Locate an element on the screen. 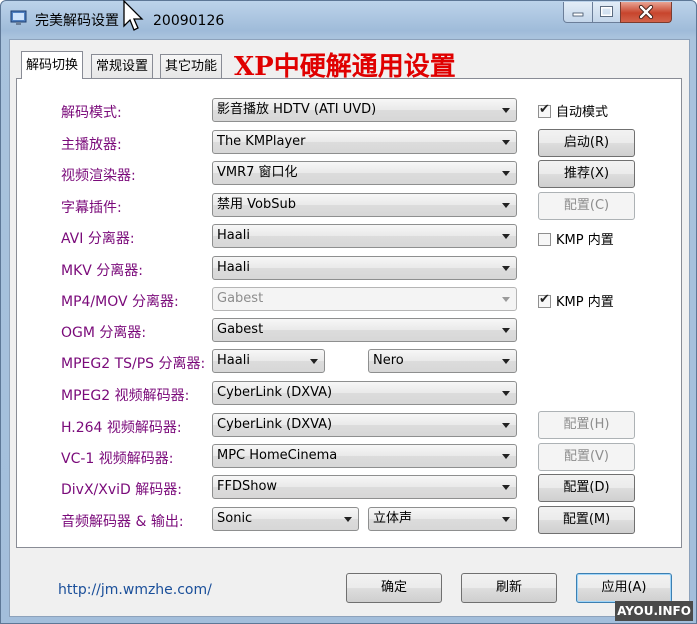 The image size is (697, 624). audio-decoder-select: Sonic is located at coordinates (285, 519).